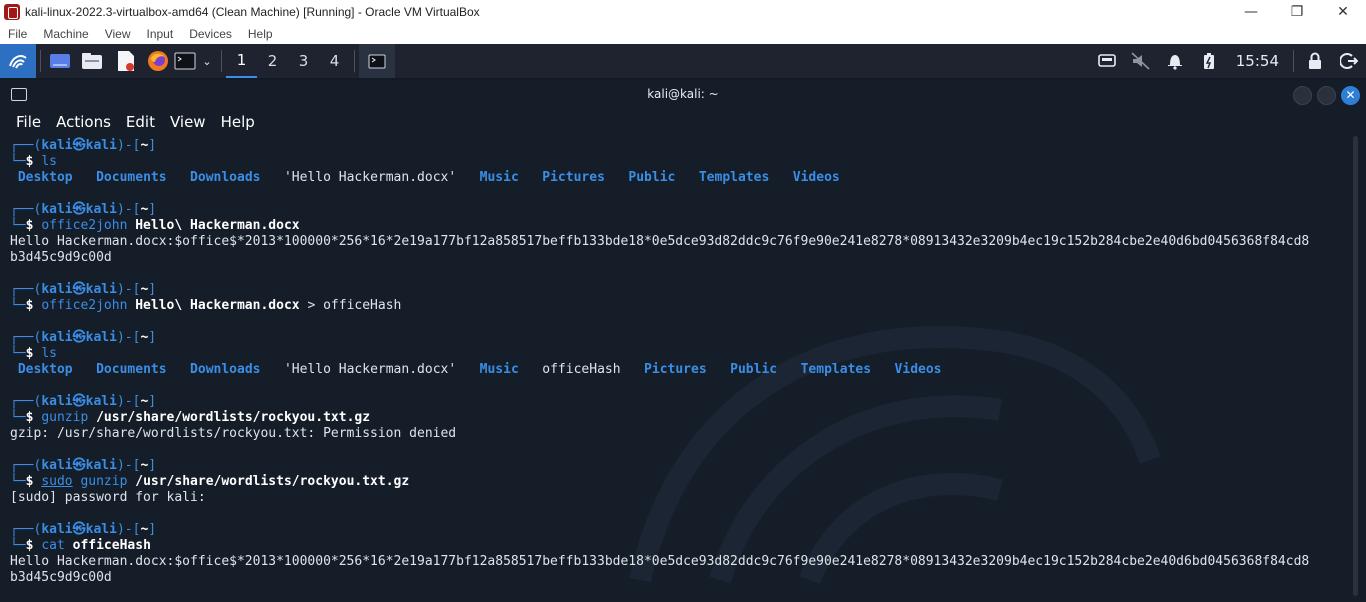 The height and width of the screenshot is (602, 1366). What do you see at coordinates (84, 305) in the screenshot?
I see `command-name: office2john` at bounding box center [84, 305].